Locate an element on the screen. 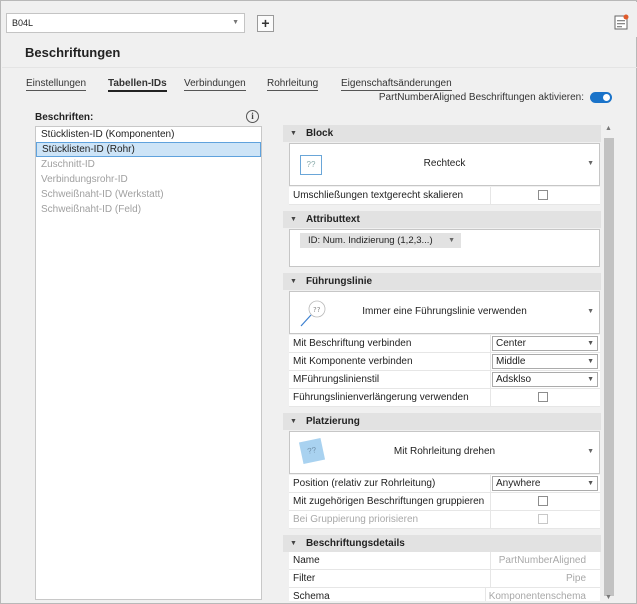 This screenshot has width=637, height=604. attribute-tag: ID: Num. Indizierung (1,2,3...) ▼ is located at coordinates (380, 240).